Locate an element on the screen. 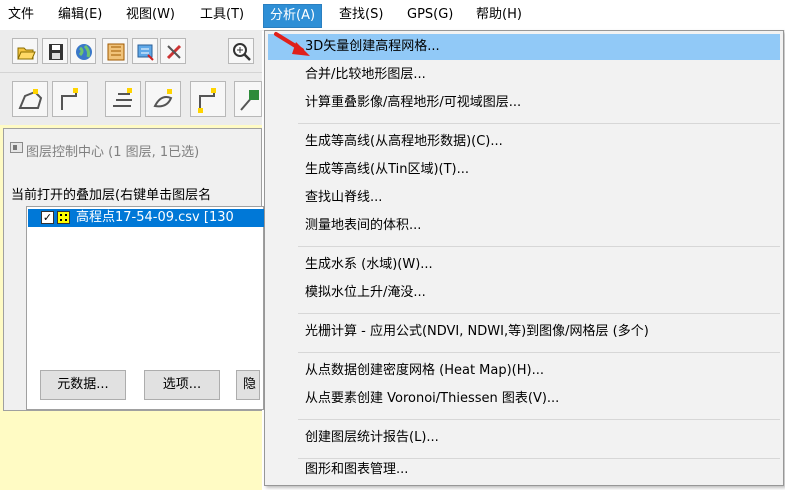 The image size is (785, 490). draw-3d-icon is located at coordinates (248, 99).